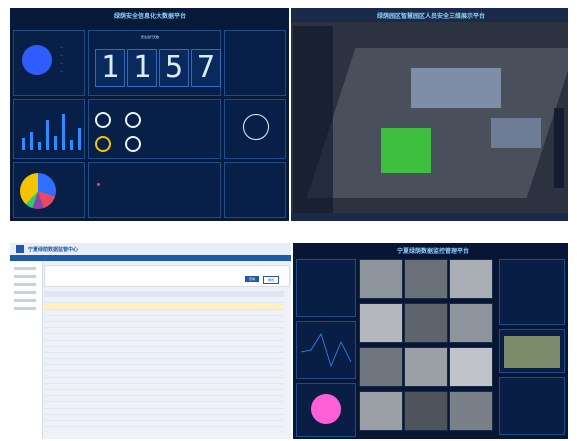  I want to click on dashboard-title: 绿荫安全信息化大数据平台, so click(149, 16).